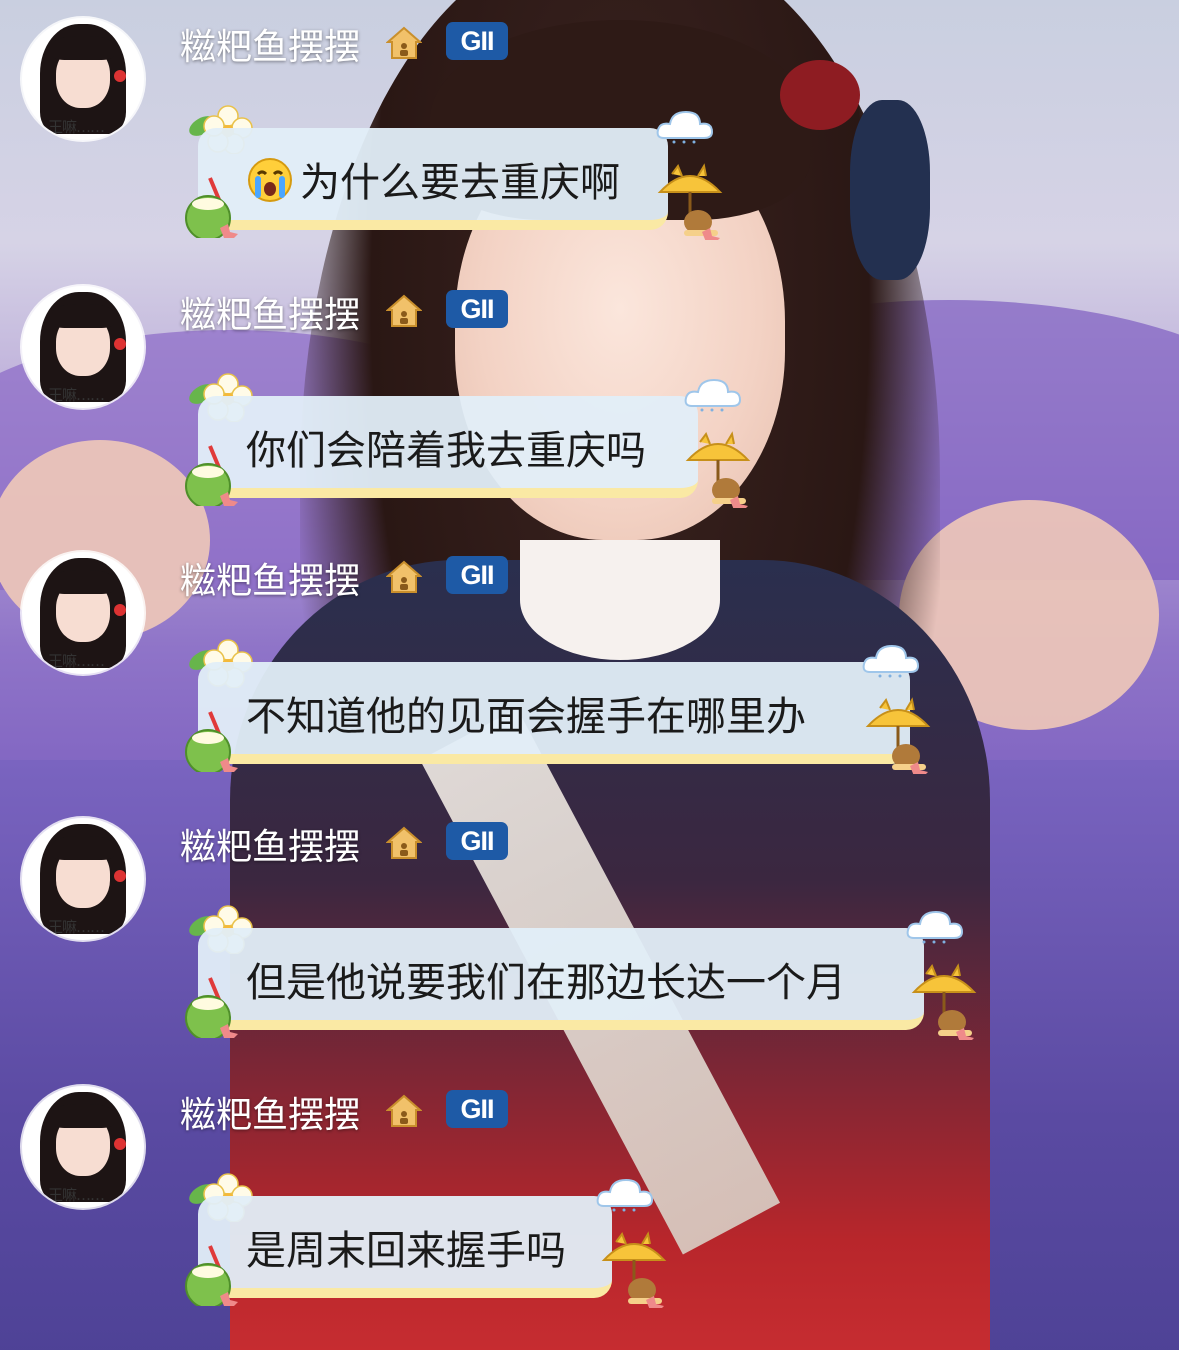  I want to click on message-text: 不知道他的见面会握手在哪里办, so click(526, 717).